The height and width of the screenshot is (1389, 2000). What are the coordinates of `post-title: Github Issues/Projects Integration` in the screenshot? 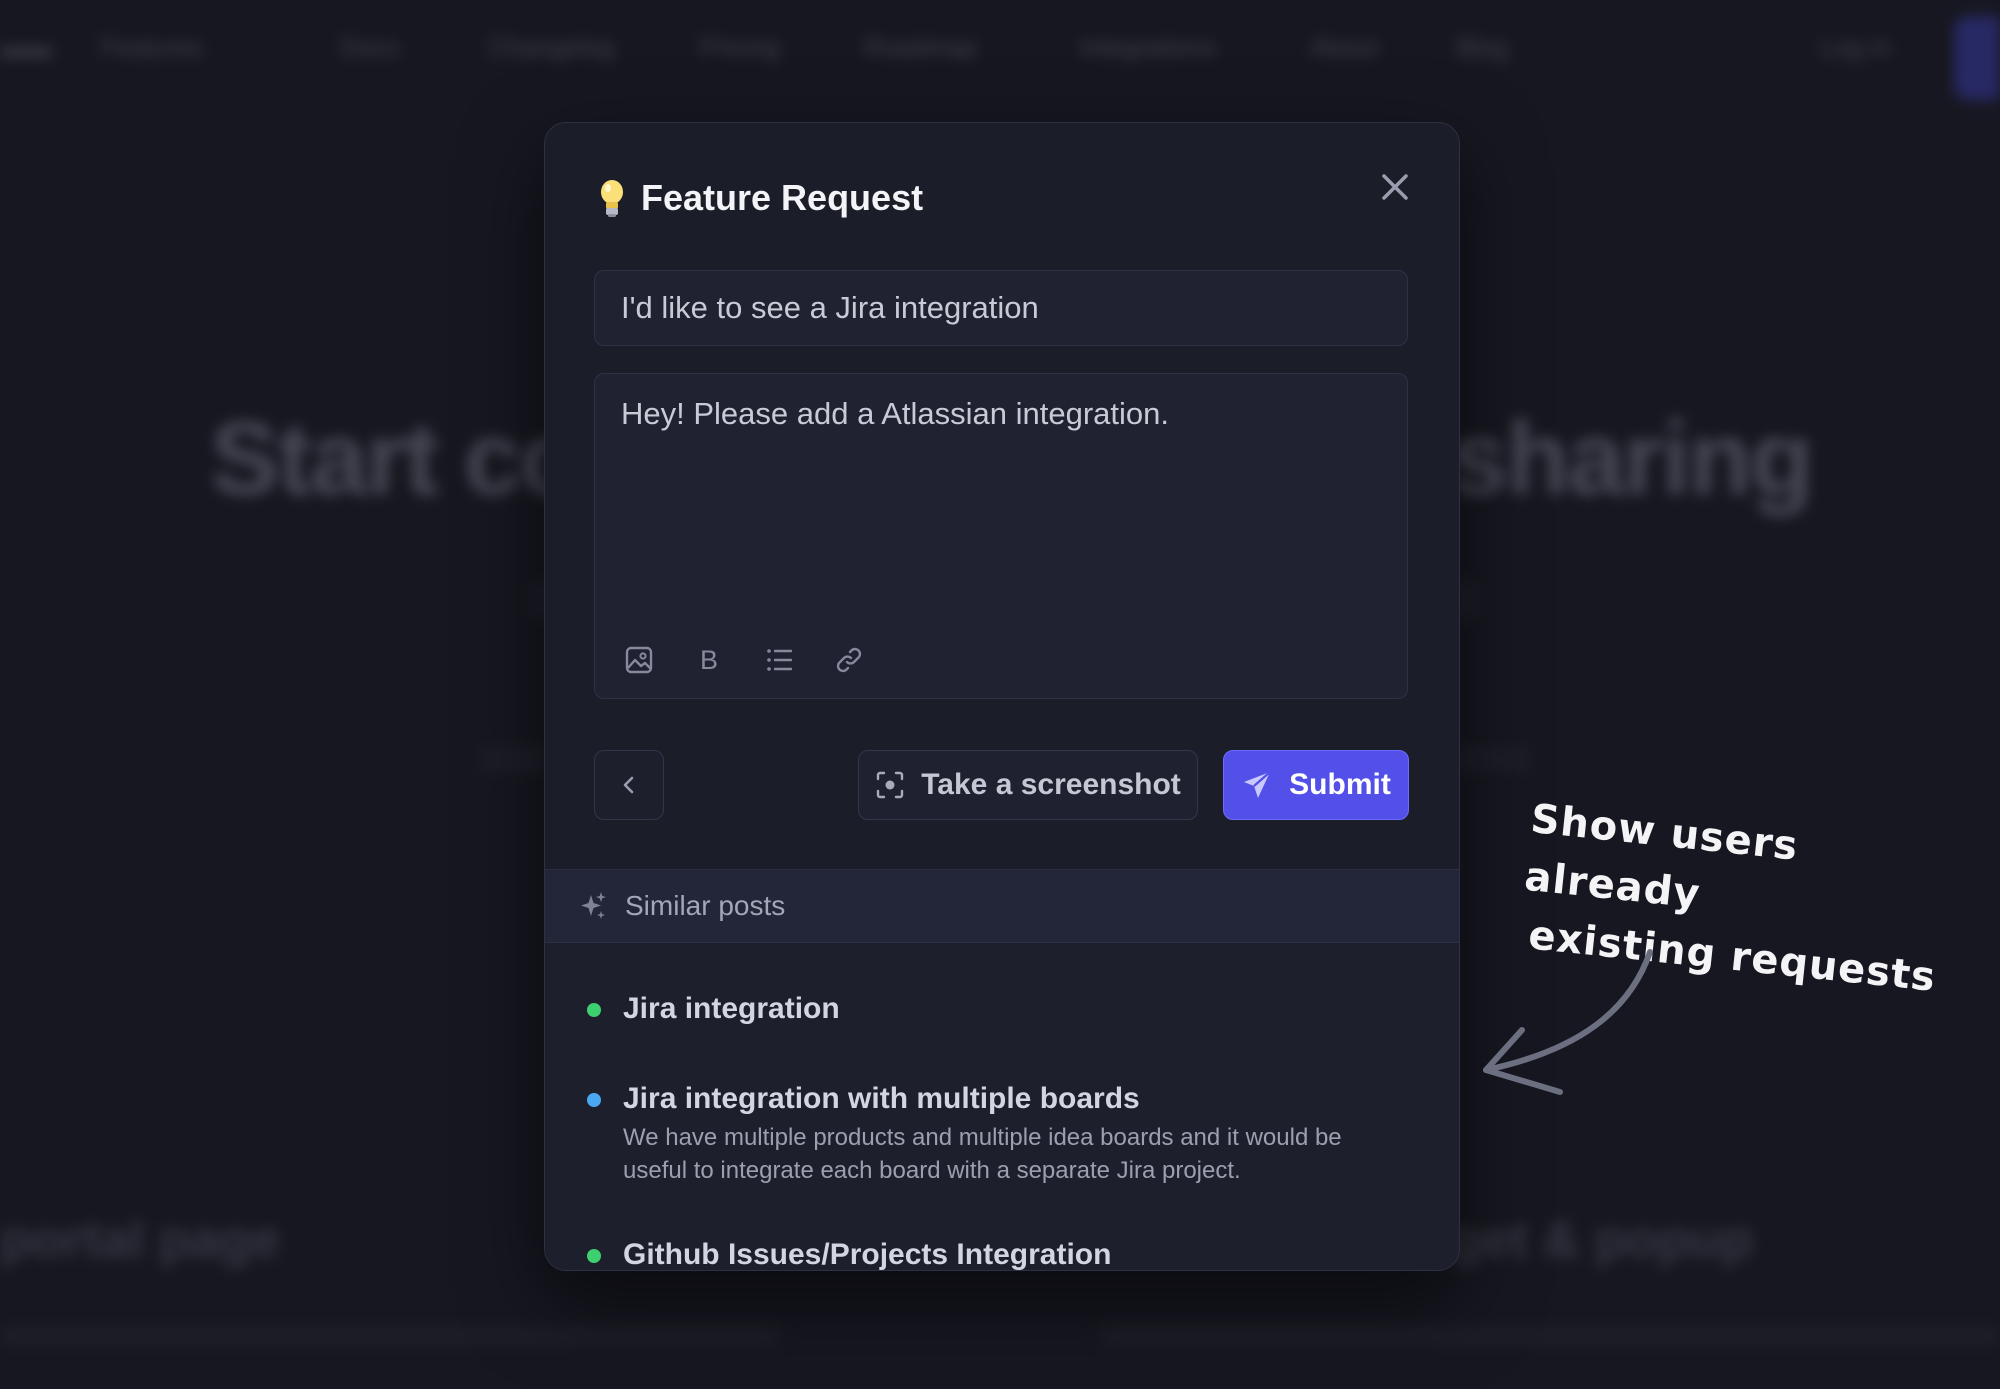 It's located at (1011, 1253).